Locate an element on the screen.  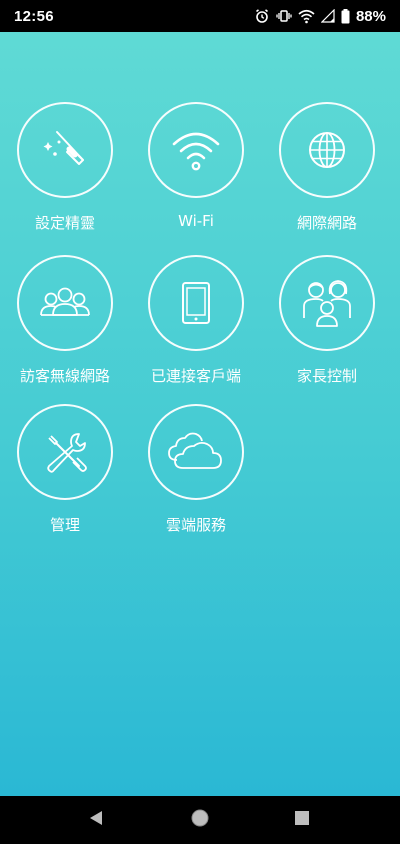
recents-button is located at coordinates (302, 820).